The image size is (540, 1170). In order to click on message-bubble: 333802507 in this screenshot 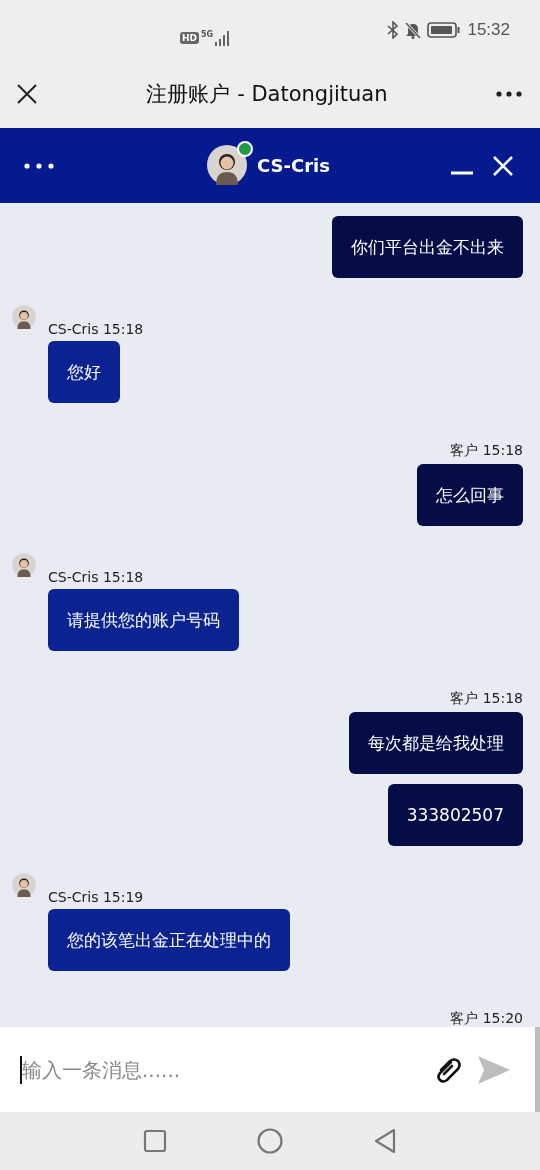, I will do `click(455, 815)`.